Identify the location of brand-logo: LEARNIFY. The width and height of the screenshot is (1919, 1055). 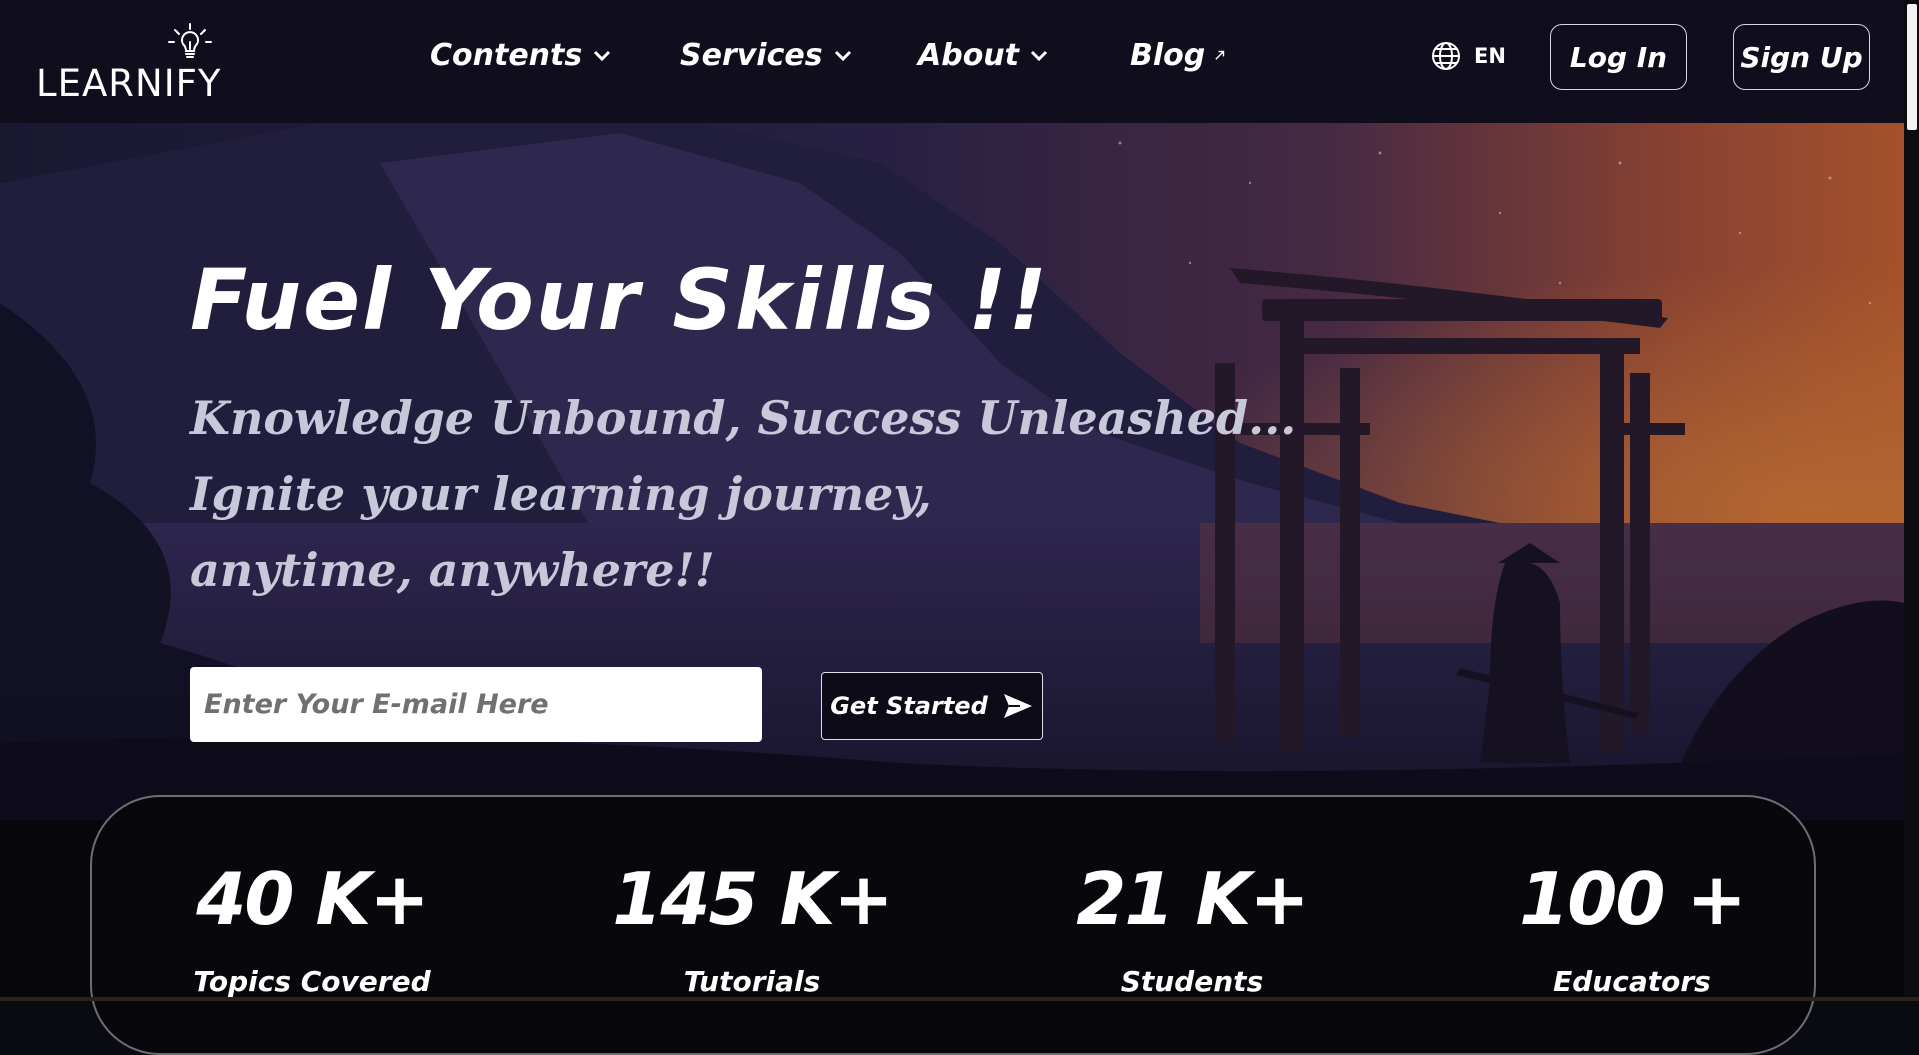
(131, 59).